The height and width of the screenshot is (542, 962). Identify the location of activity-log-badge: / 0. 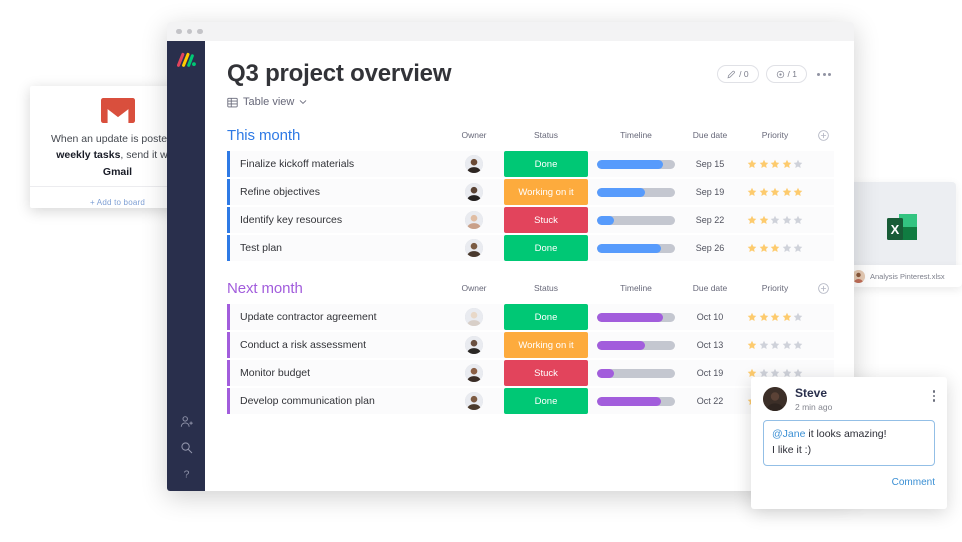
(738, 74).